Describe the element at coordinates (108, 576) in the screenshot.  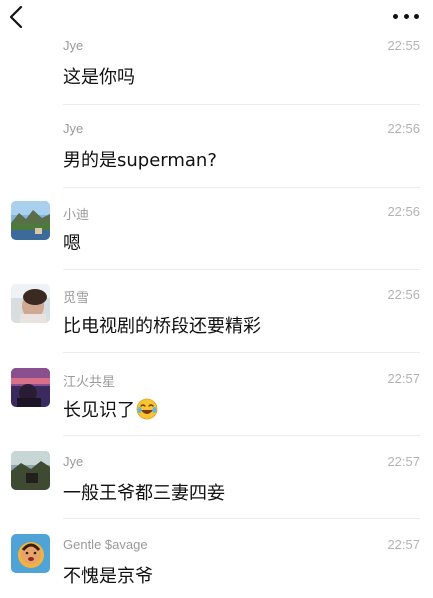
I see `message-text: 不愧是京爷` at that location.